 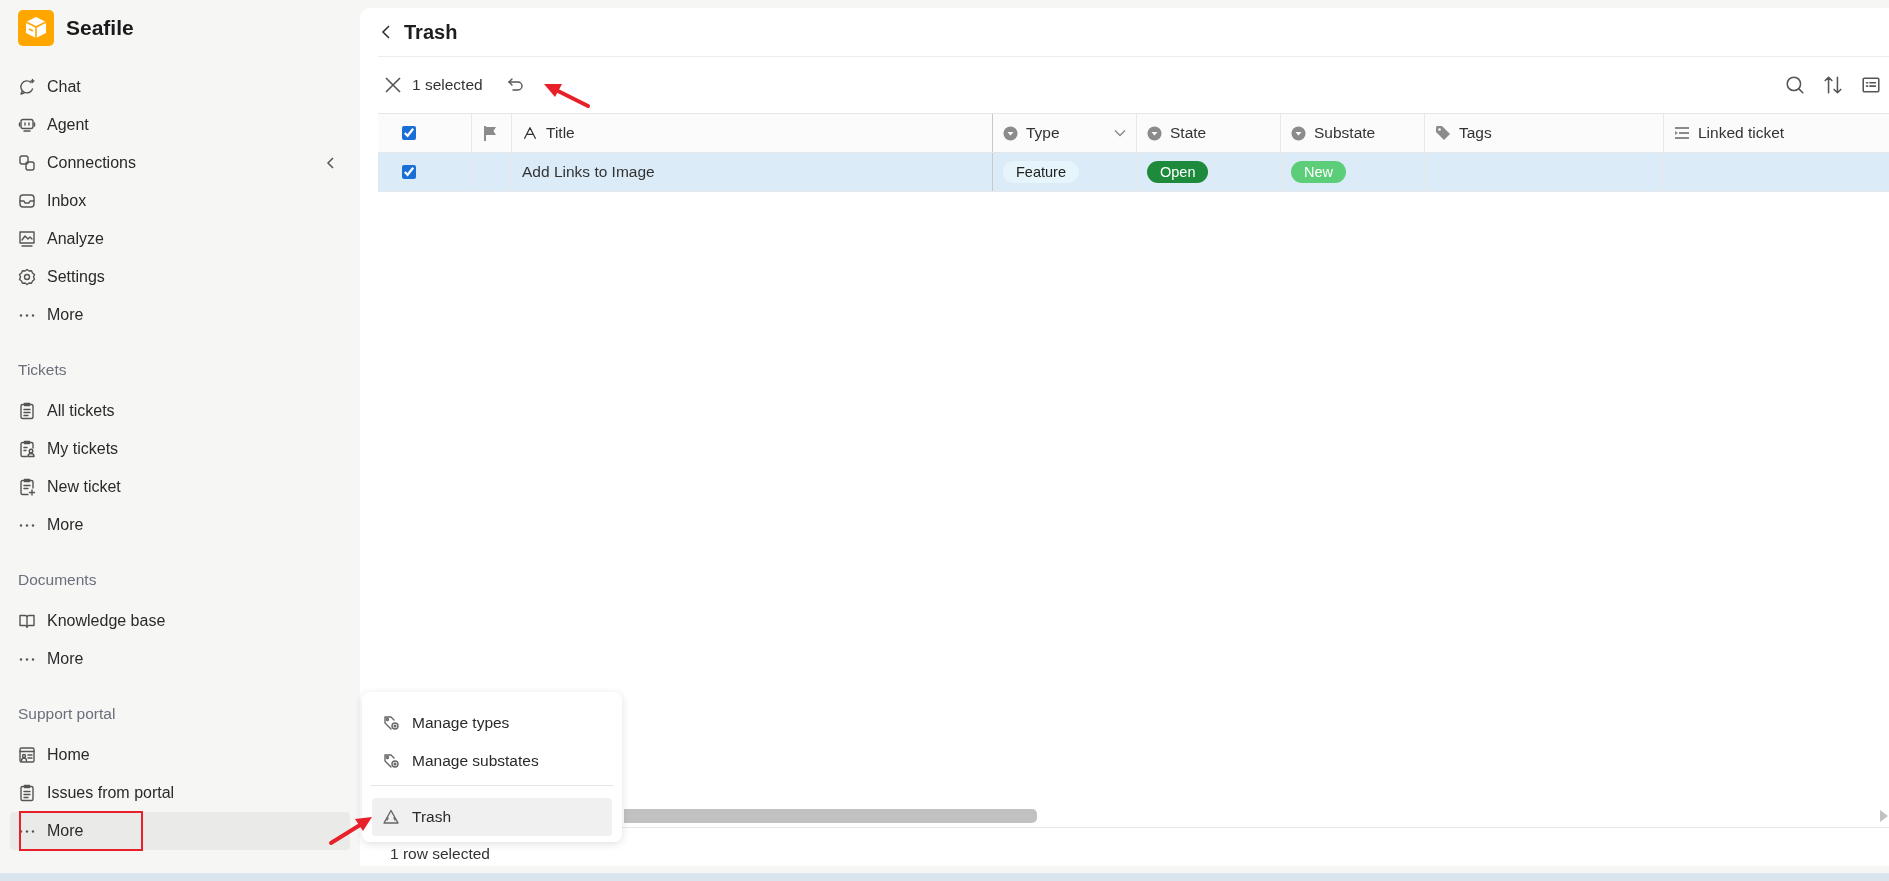 I want to click on sort-button, so click(x=1833, y=85).